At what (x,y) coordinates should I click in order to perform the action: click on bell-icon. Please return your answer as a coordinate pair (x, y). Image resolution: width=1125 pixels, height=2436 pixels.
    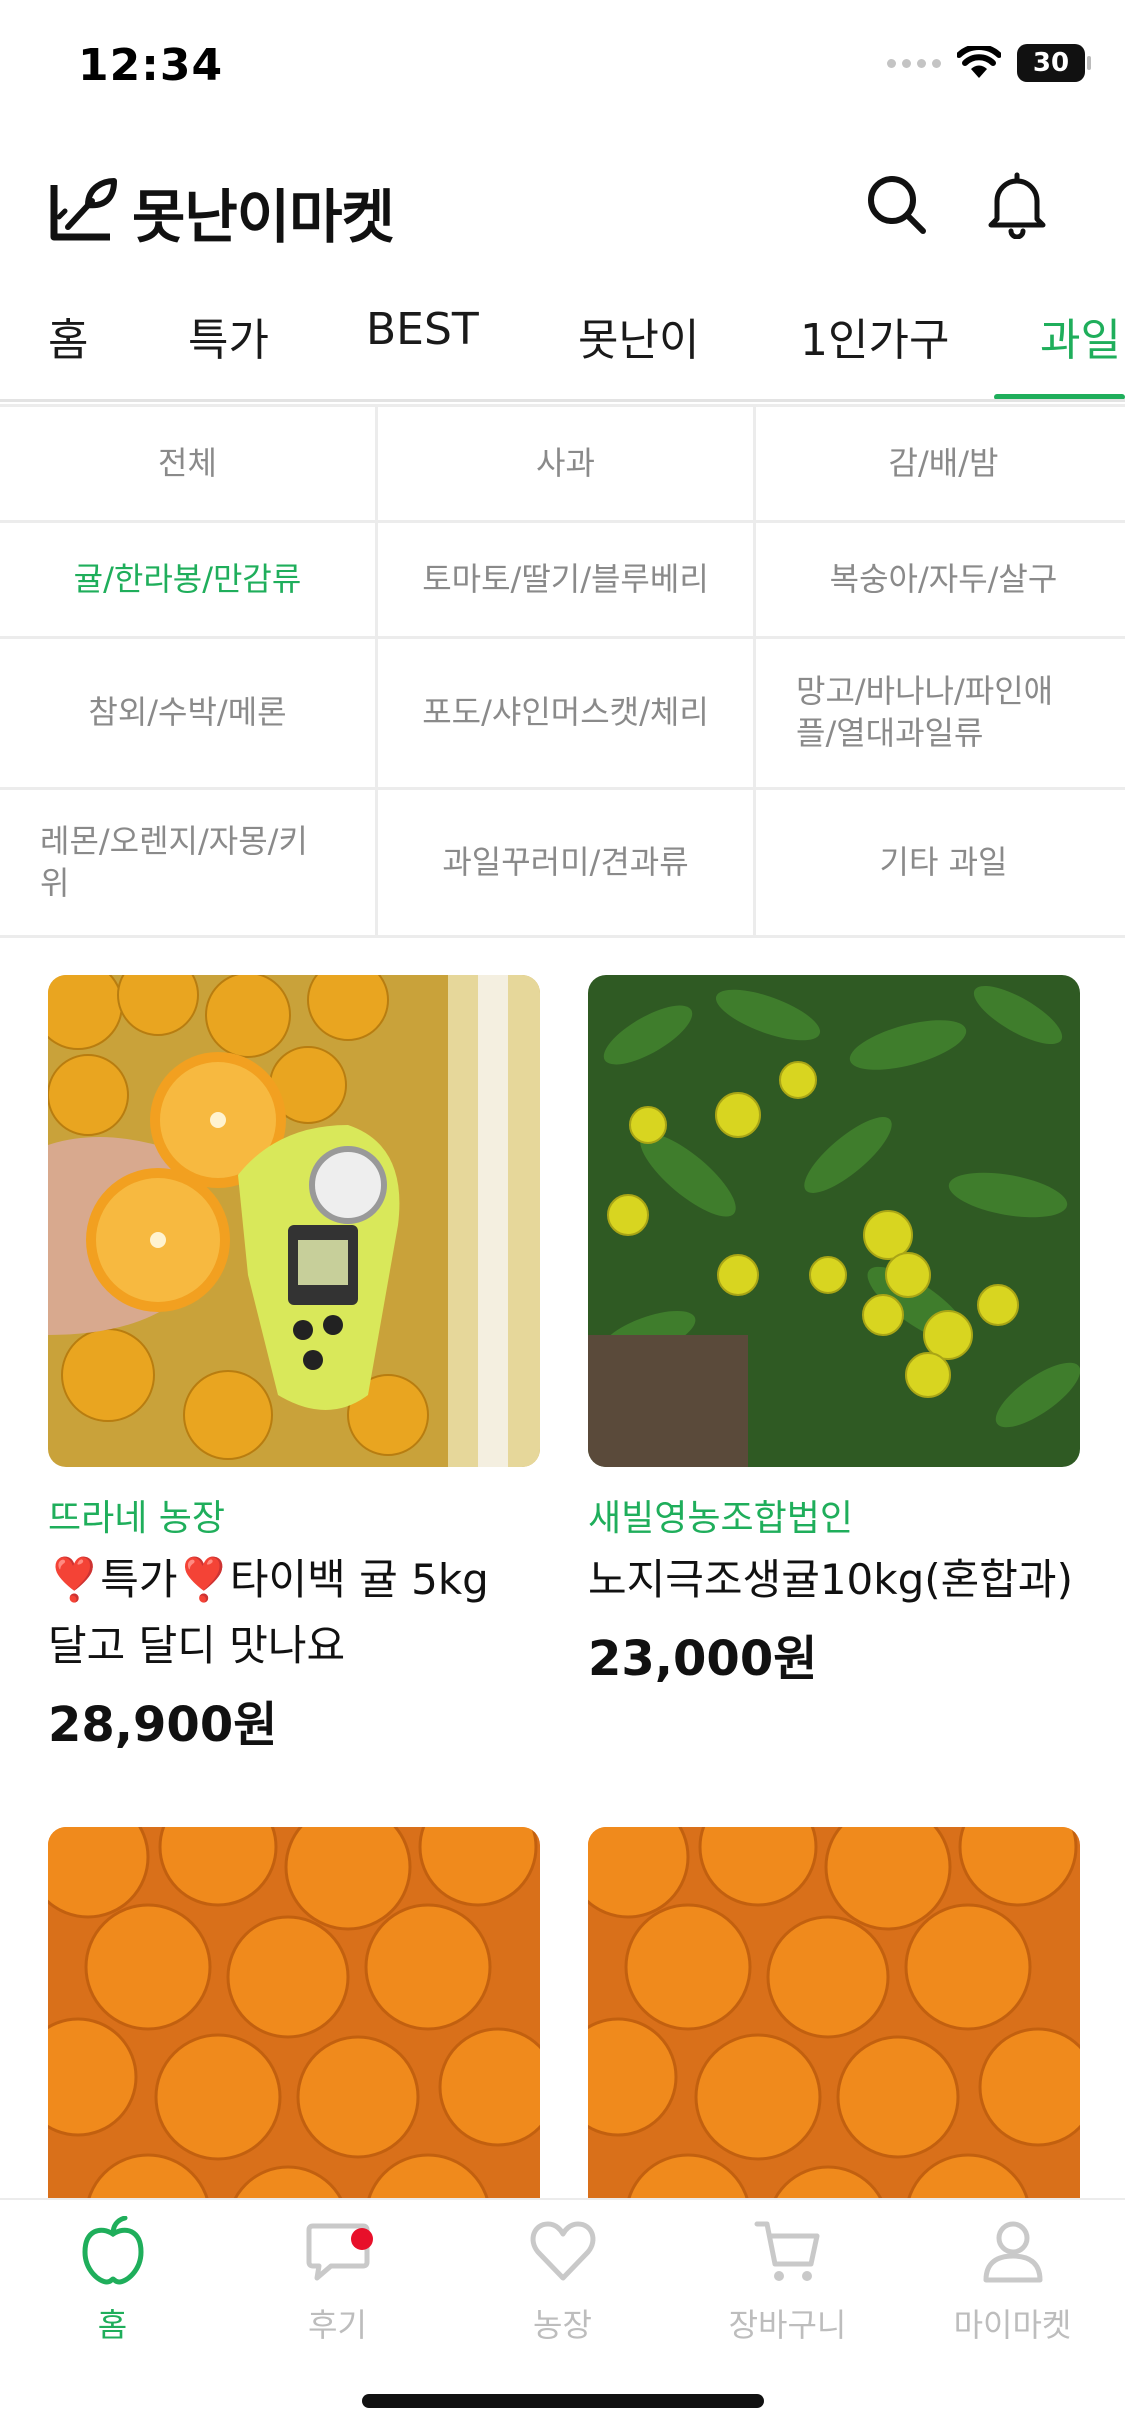
    Looking at the image, I should click on (1017, 207).